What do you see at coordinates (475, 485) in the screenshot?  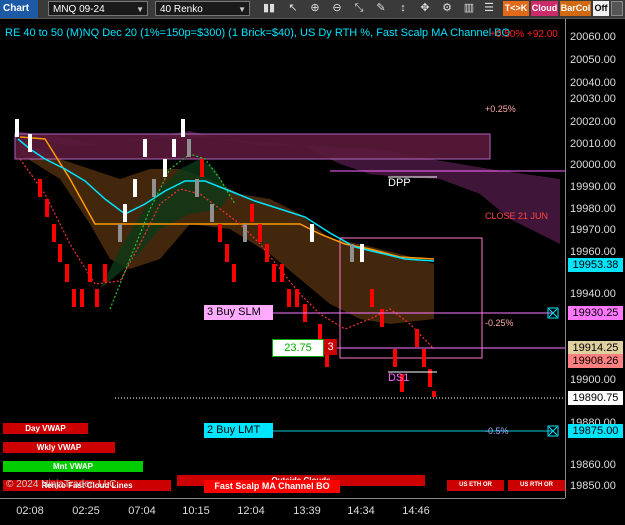 I see `us-eth-or-button: US ETH OR` at bounding box center [475, 485].